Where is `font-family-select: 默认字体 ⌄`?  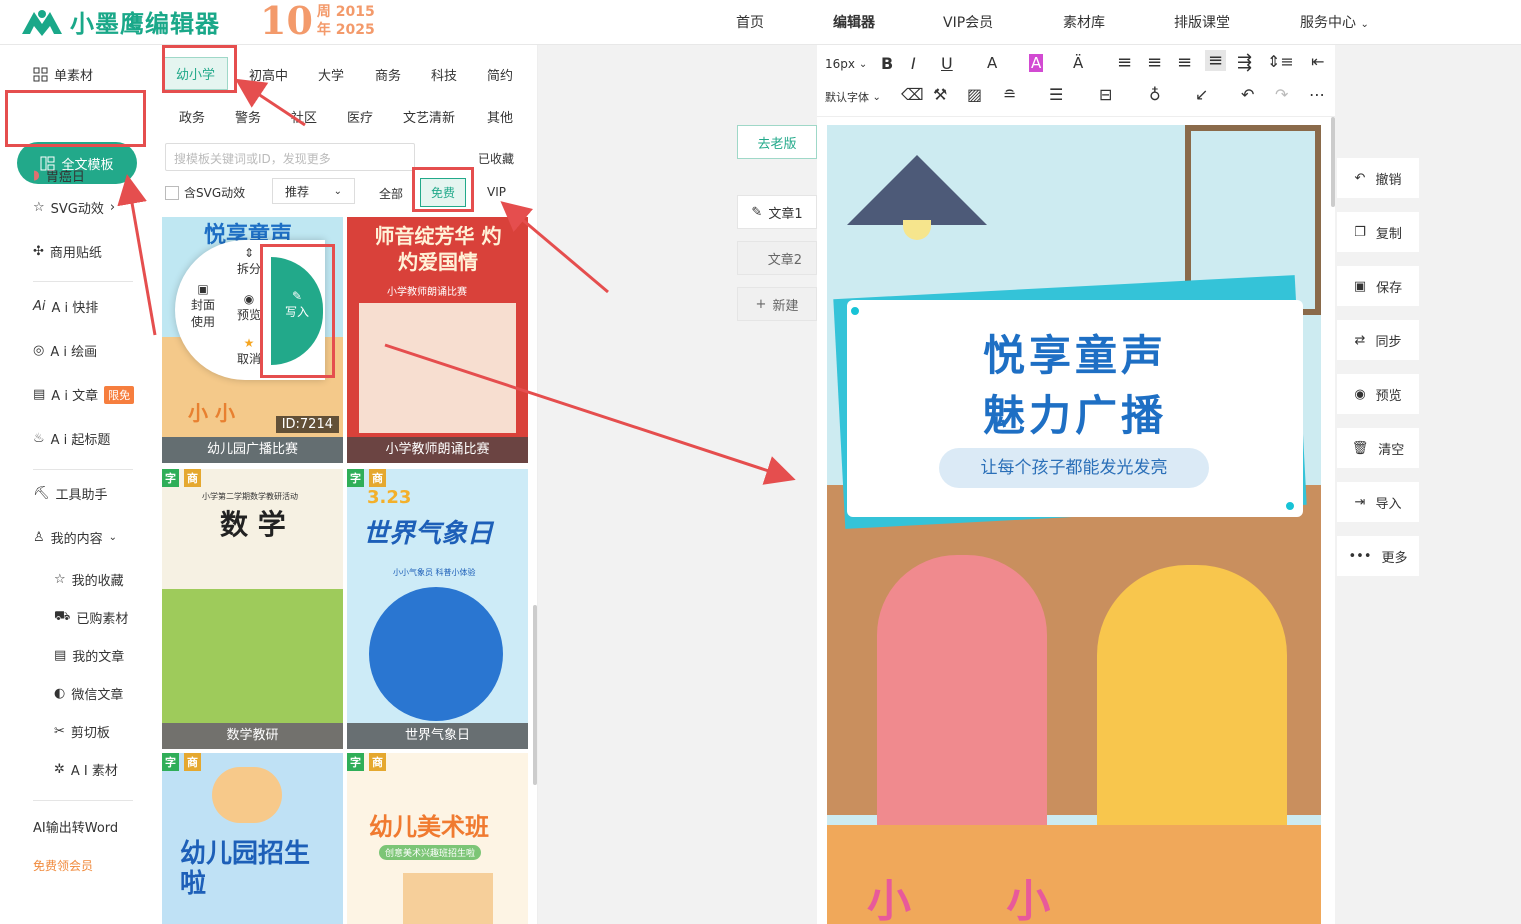
font-family-select: 默认字体 ⌄ is located at coordinates (853, 97).